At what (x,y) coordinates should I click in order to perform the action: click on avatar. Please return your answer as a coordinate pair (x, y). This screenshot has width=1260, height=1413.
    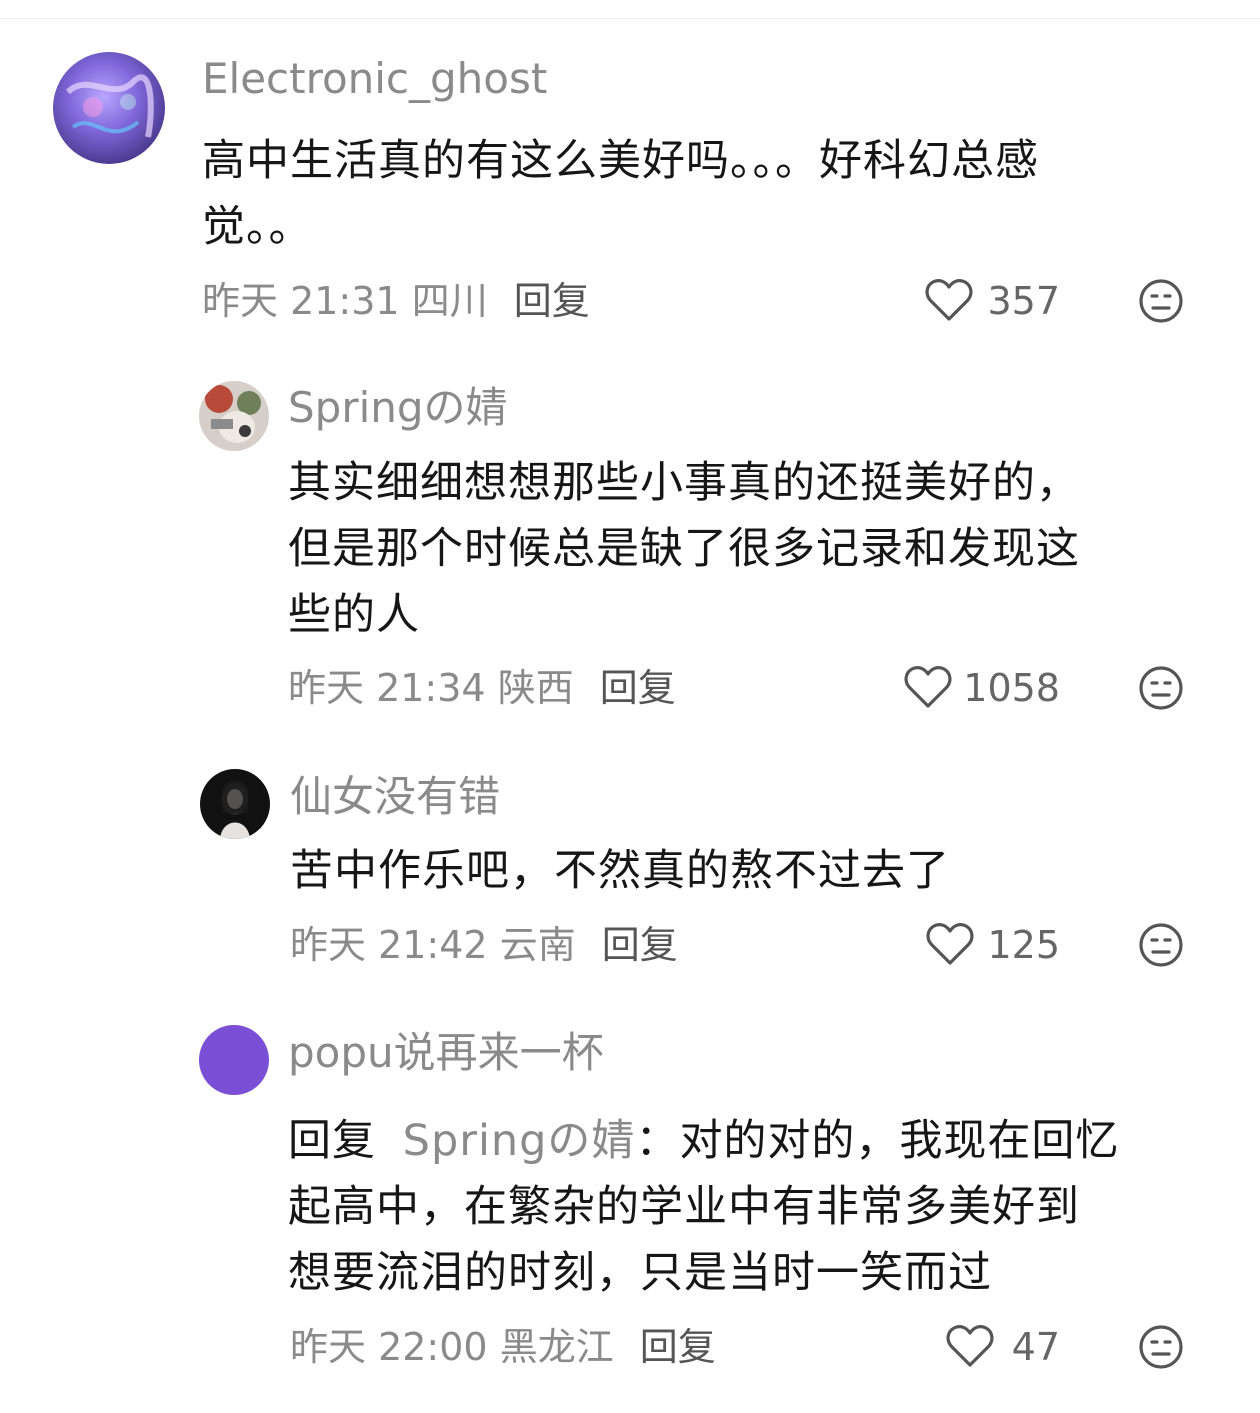
    Looking at the image, I should click on (234, 1060).